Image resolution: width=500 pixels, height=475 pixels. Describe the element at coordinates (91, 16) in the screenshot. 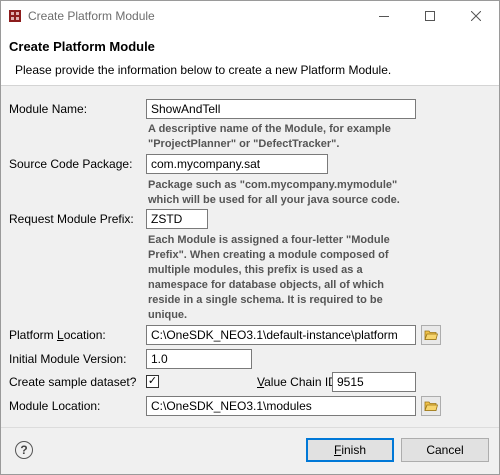

I see `window-title: Create Platform Module` at that location.